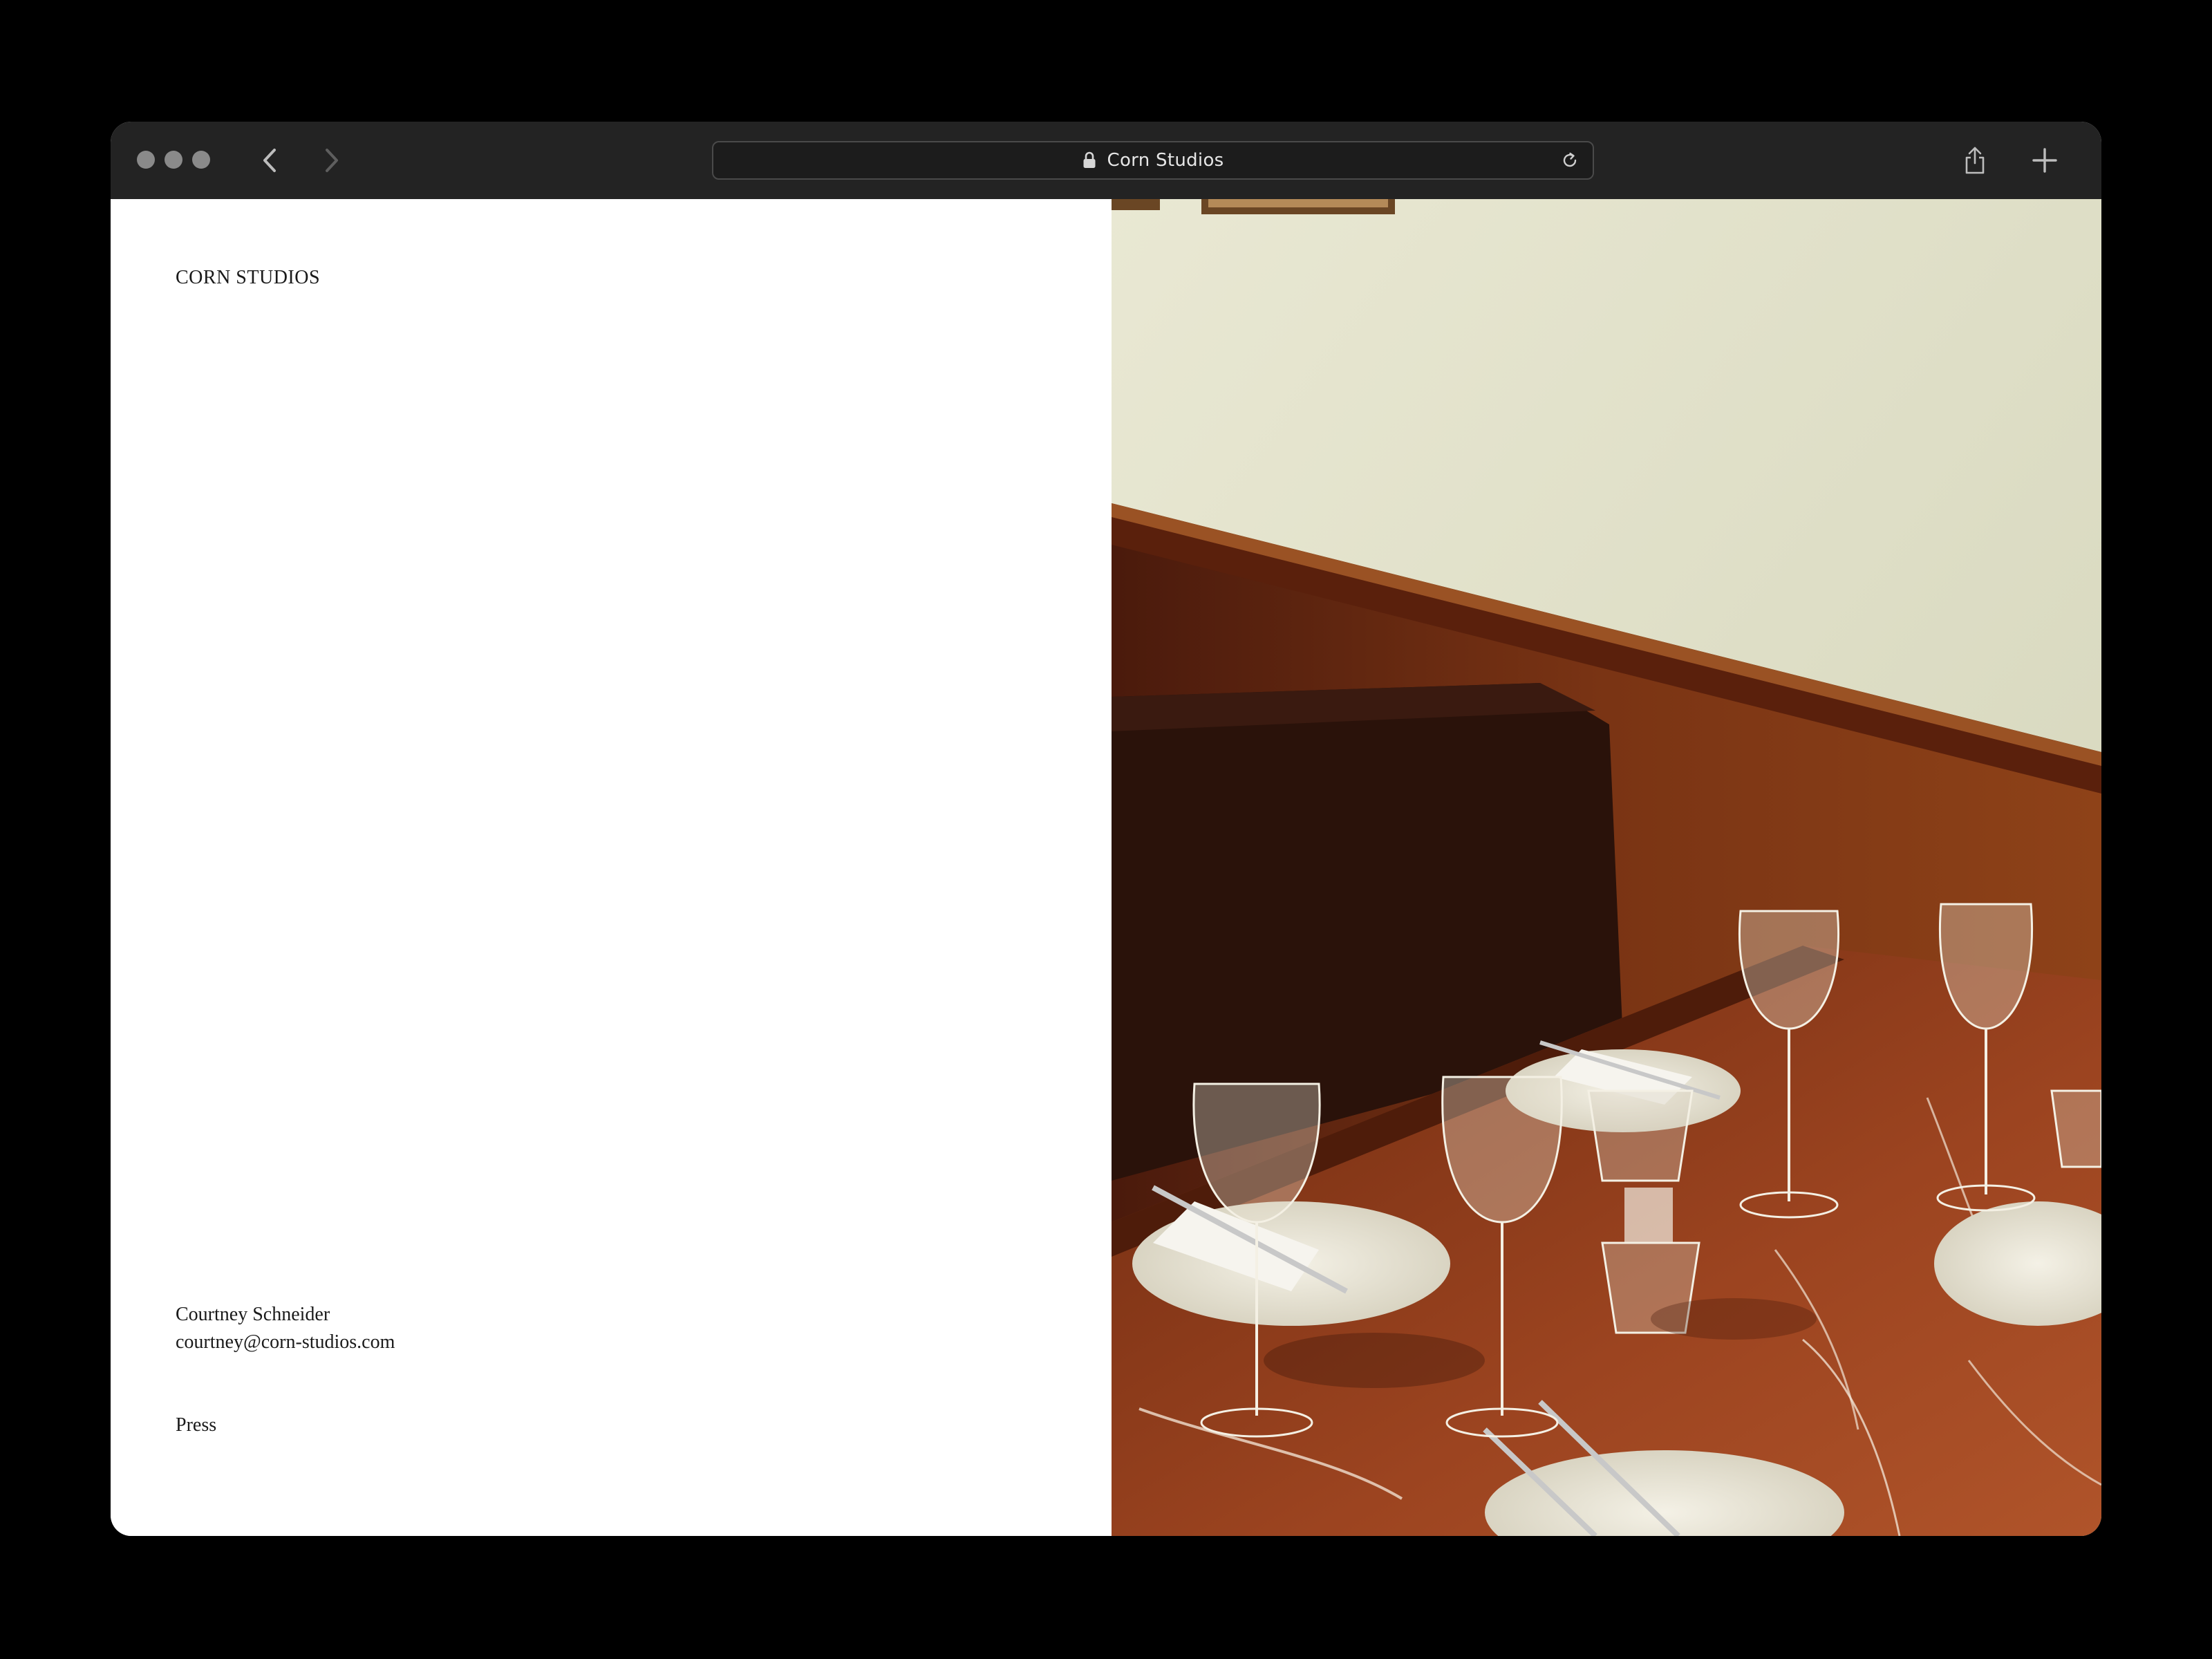 The width and height of the screenshot is (2212, 1659). I want to click on back-button, so click(271, 160).